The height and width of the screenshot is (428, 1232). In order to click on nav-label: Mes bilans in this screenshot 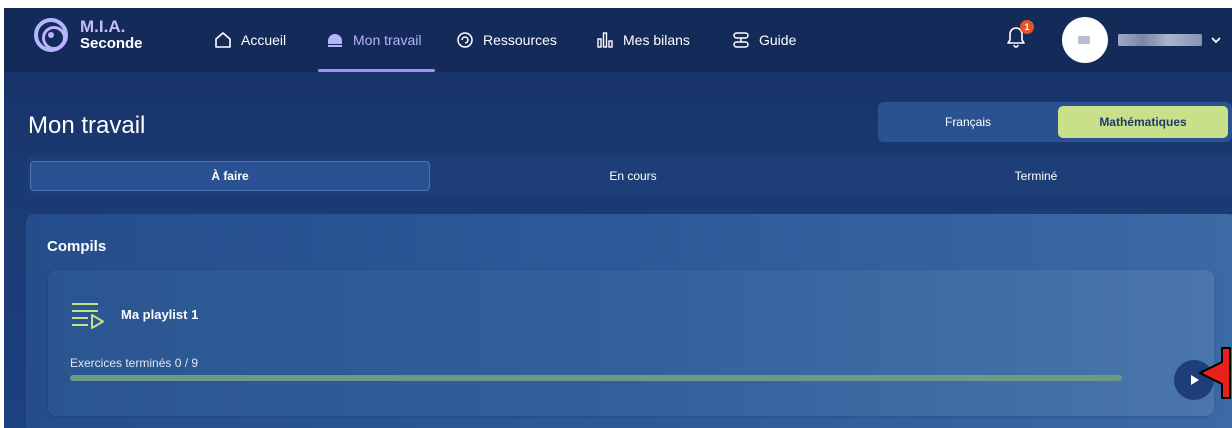, I will do `click(656, 40)`.